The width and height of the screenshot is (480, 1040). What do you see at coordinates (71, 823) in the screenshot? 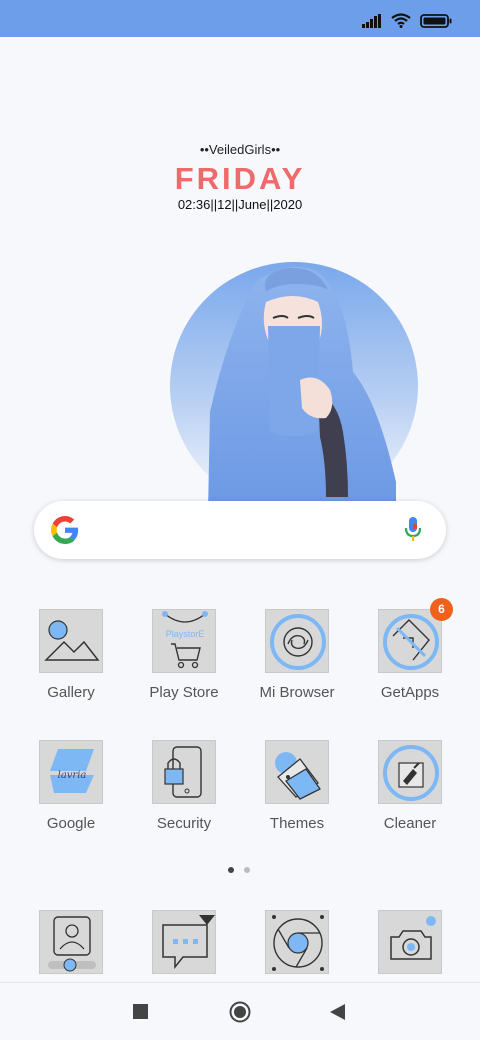
I see `app-label: Google` at bounding box center [71, 823].